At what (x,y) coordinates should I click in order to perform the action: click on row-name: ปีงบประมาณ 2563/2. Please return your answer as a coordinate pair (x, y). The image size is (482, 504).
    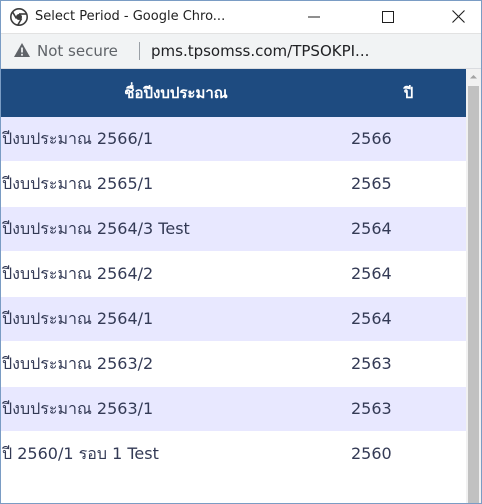
    Looking at the image, I should click on (77, 364).